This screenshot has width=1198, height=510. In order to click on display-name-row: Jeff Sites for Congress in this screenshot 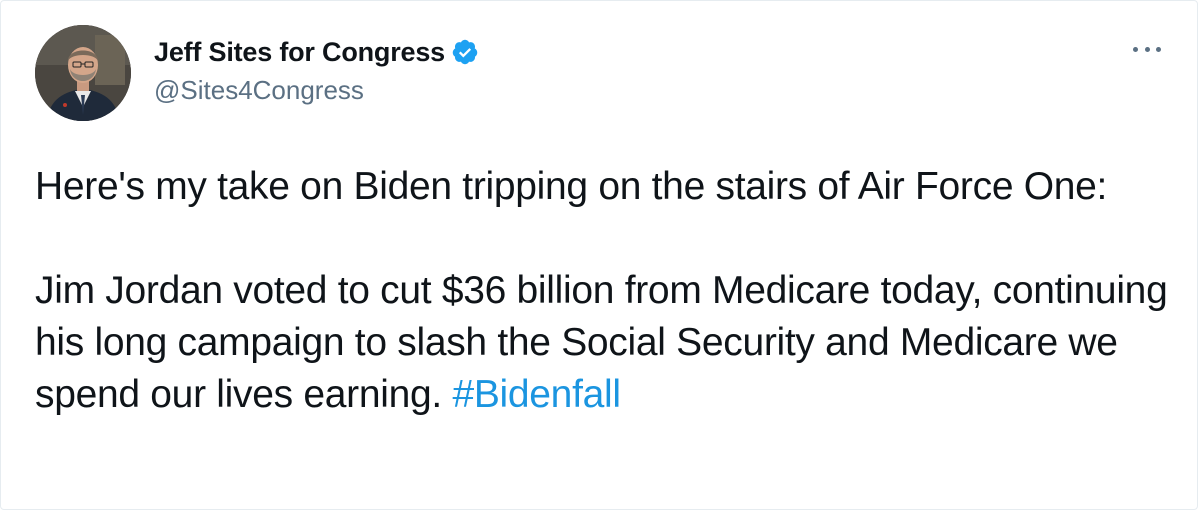, I will do `click(316, 52)`.